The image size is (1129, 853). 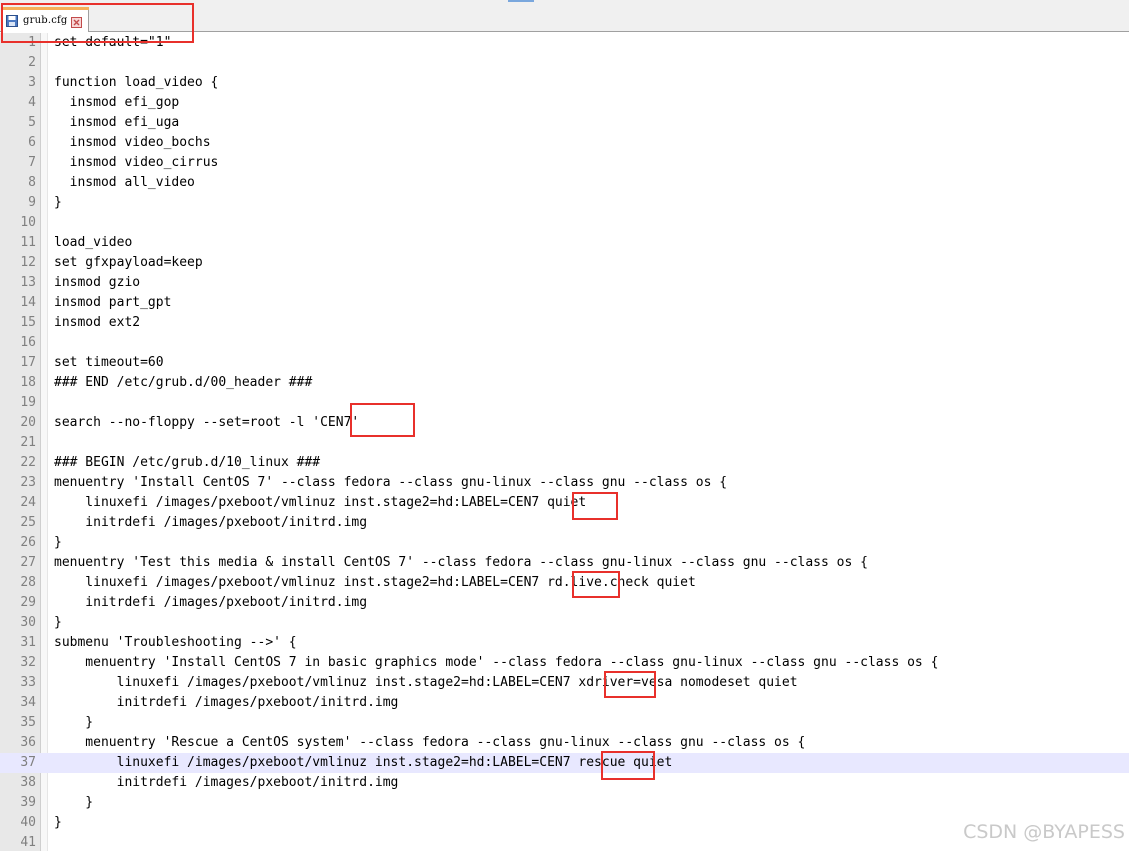 I want to click on code-line: 35 }, so click(x=564, y=723).